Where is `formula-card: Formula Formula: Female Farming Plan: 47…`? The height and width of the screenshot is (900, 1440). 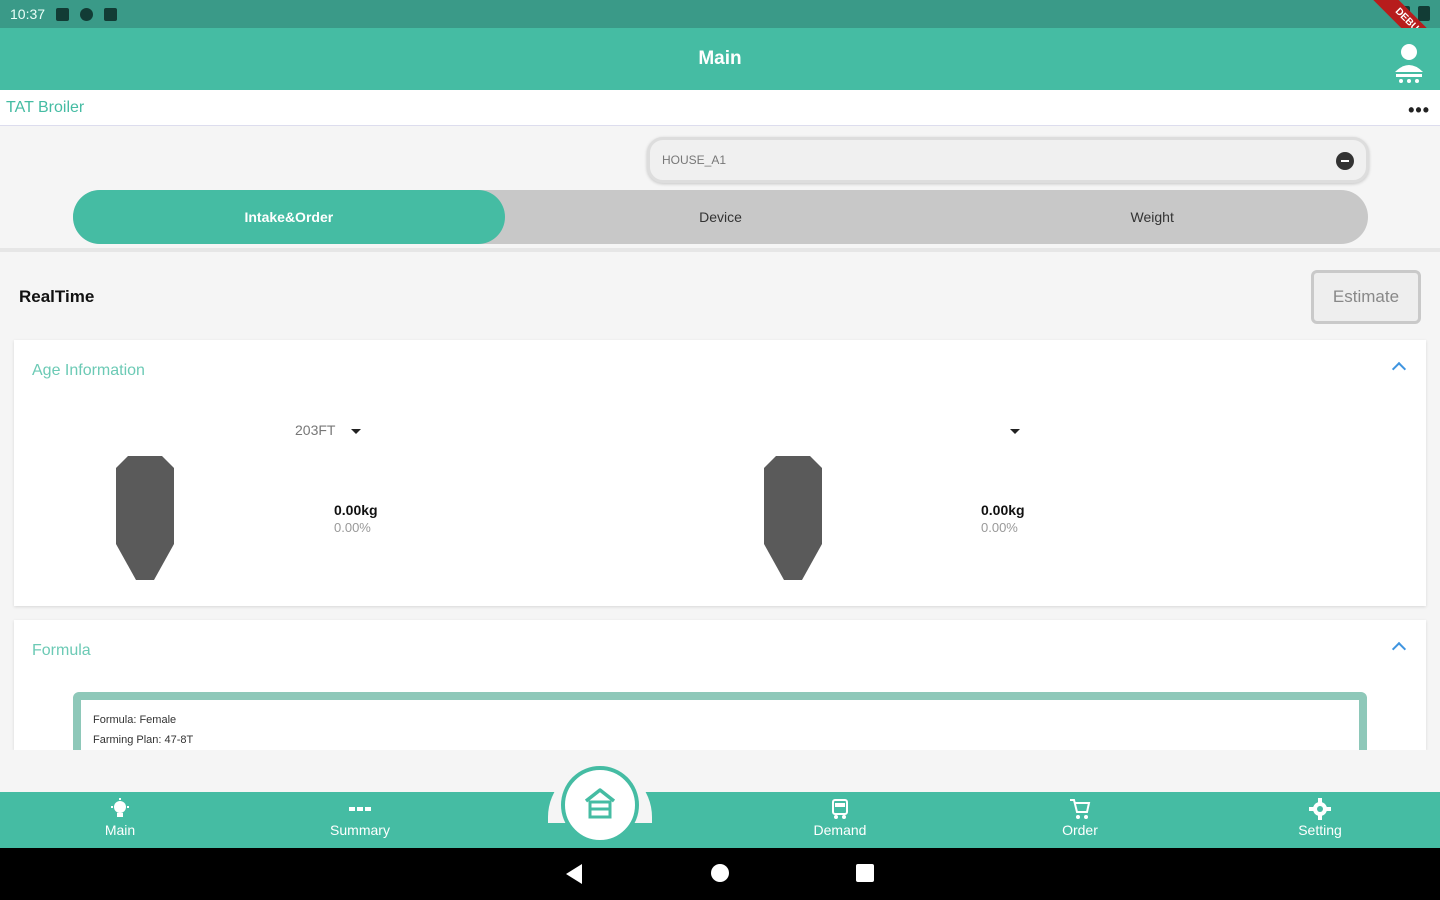 formula-card: Formula Formula: Female Farming Plan: 47… is located at coordinates (720, 685).